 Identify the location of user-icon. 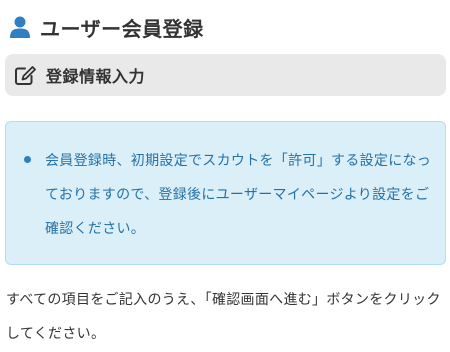
(20, 27).